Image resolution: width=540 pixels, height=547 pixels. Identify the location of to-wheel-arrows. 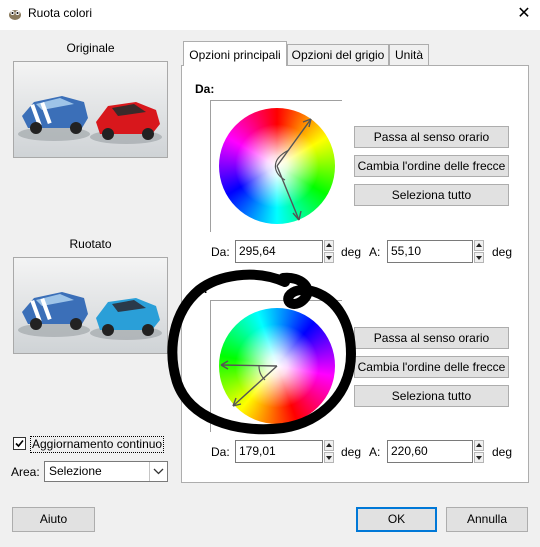
(277, 366).